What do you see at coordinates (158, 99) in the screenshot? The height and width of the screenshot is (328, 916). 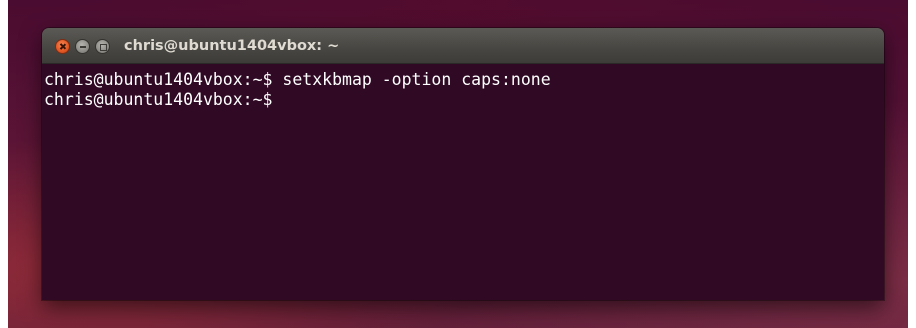 I see `terminal-line-prompt: chris@ubuntu1404vbox:~$` at bounding box center [158, 99].